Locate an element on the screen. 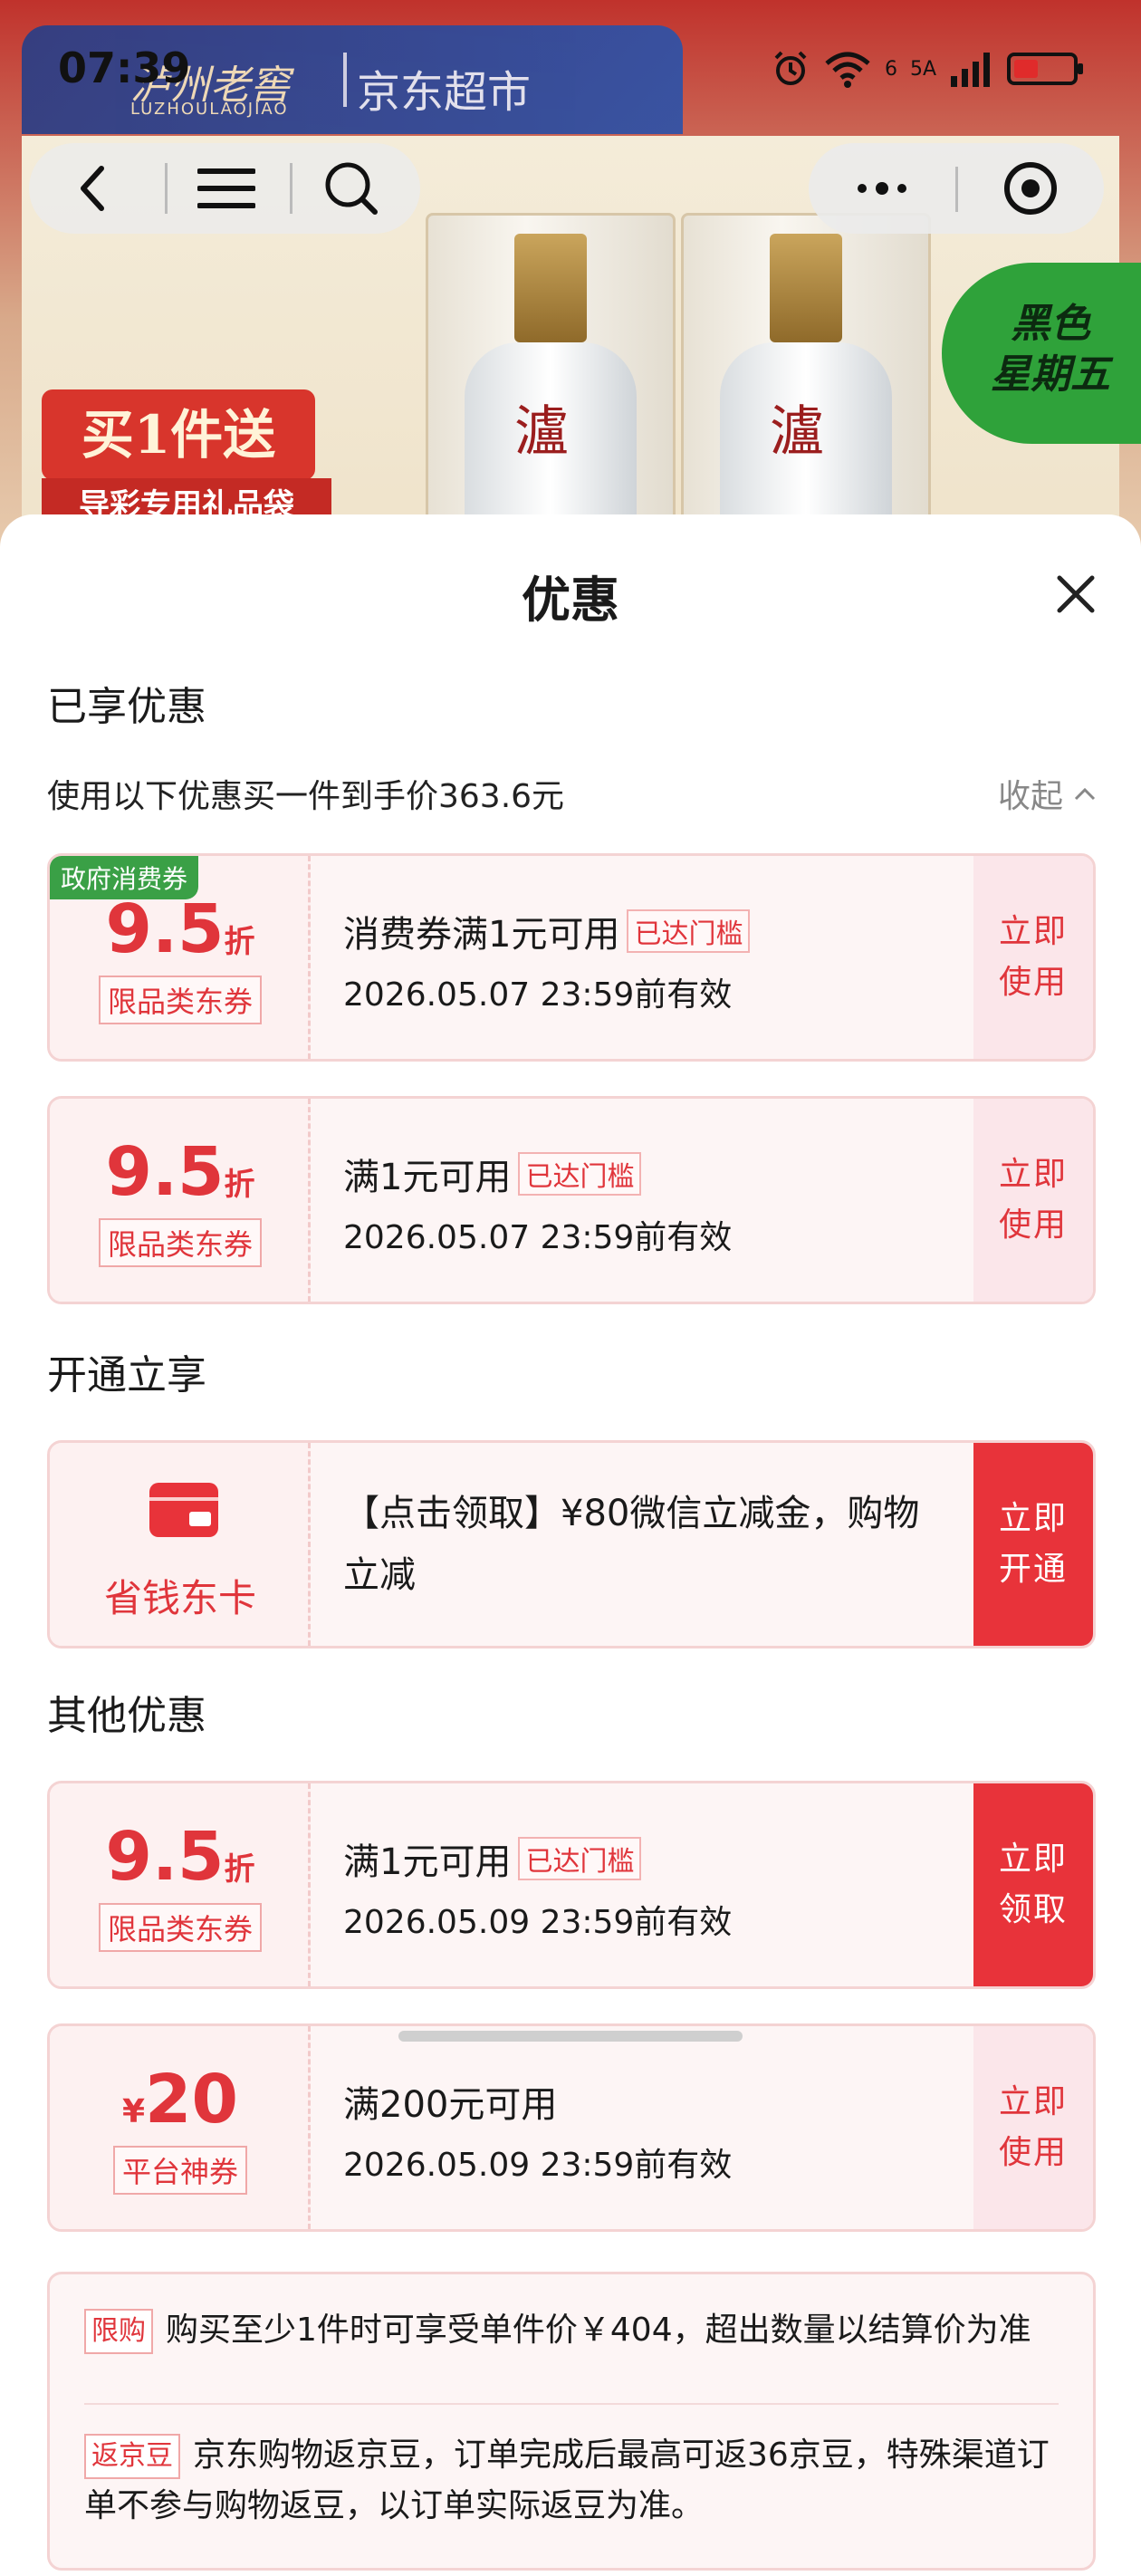  note-text: 购买至少1件时可享受单件价￥404，超出数量以结算价为准 is located at coordinates (599, 2330).